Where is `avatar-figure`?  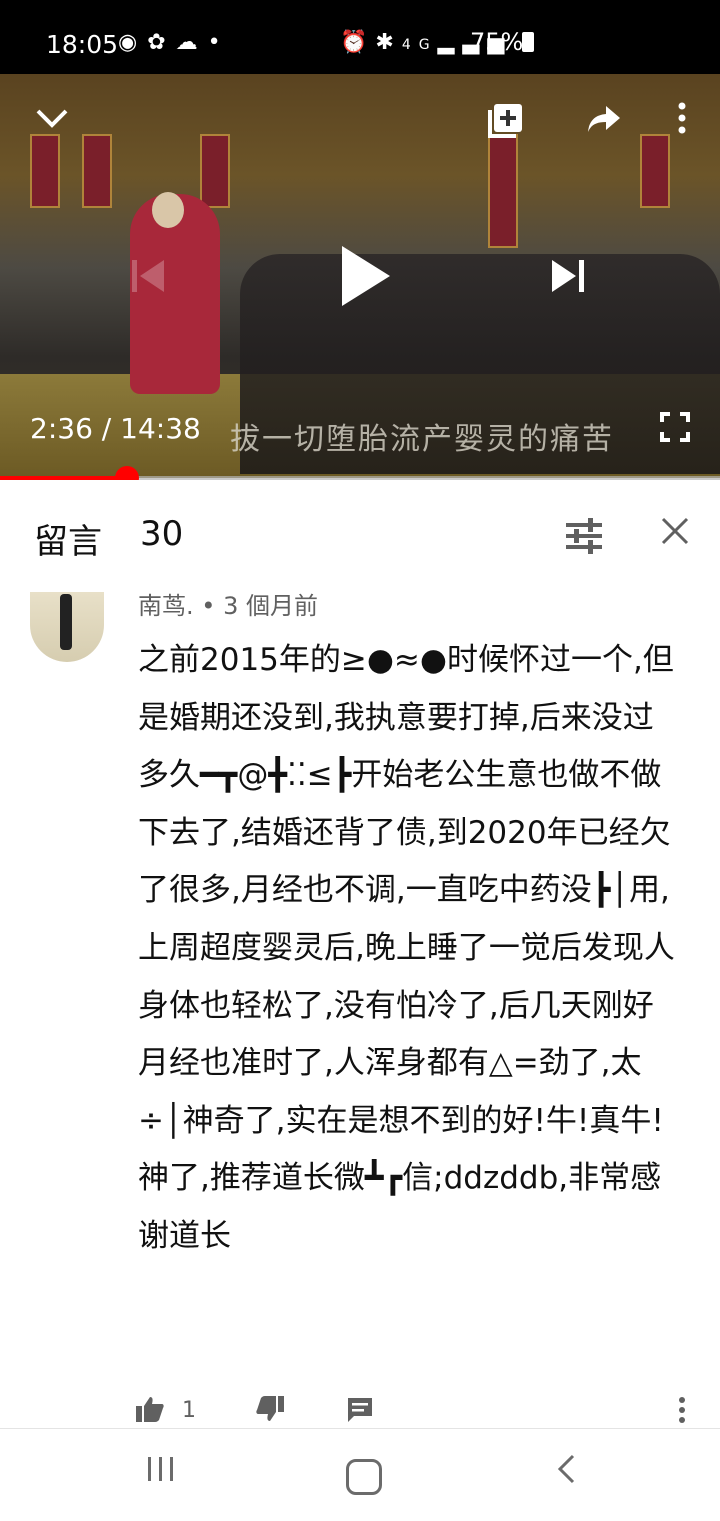 avatar-figure is located at coordinates (66, 622).